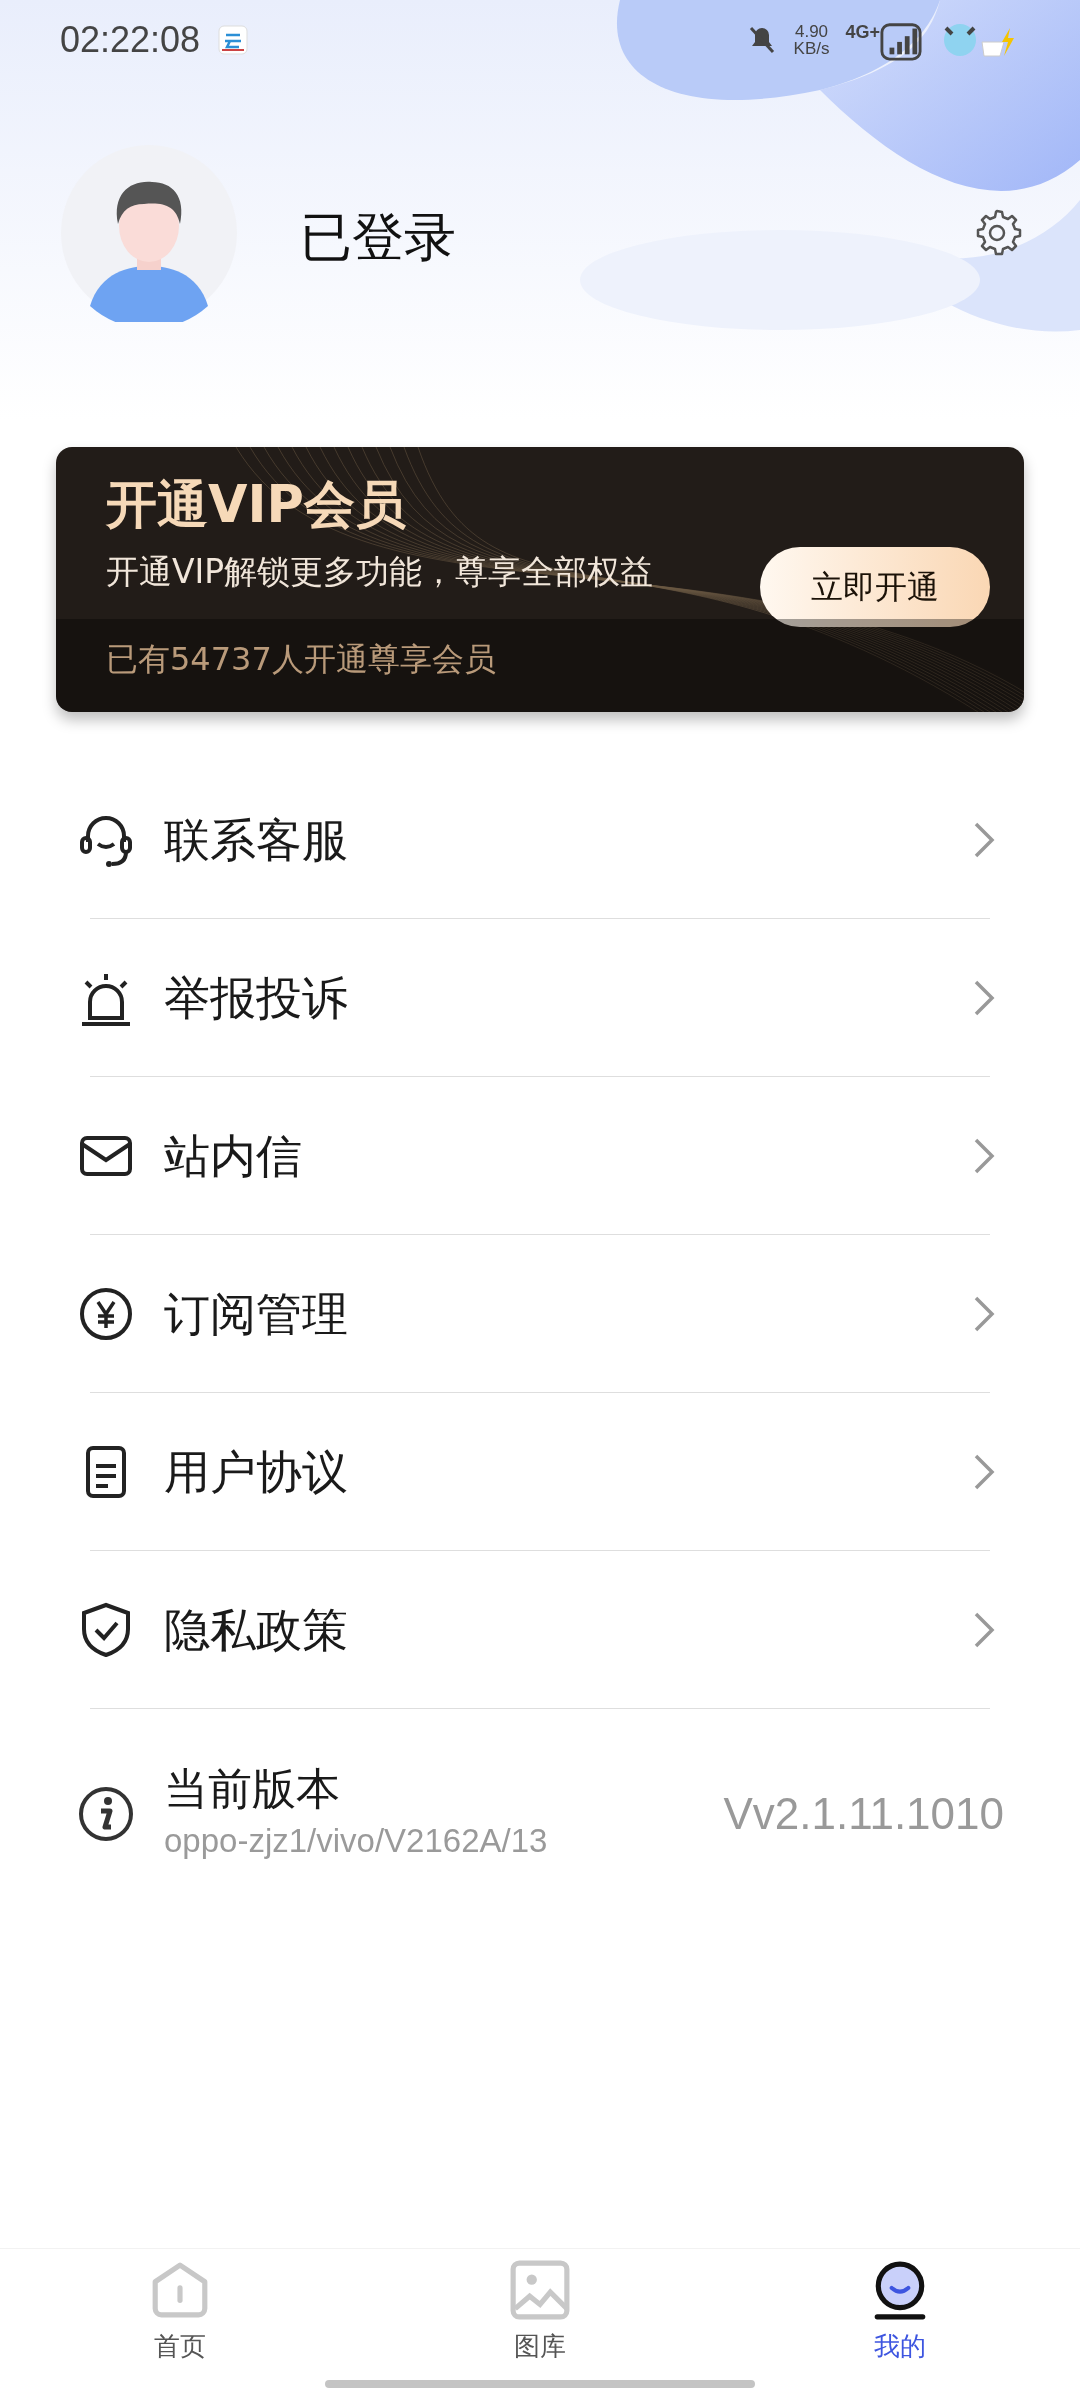  What do you see at coordinates (540, 840) in the screenshot?
I see `menu-item: 联系客服` at bounding box center [540, 840].